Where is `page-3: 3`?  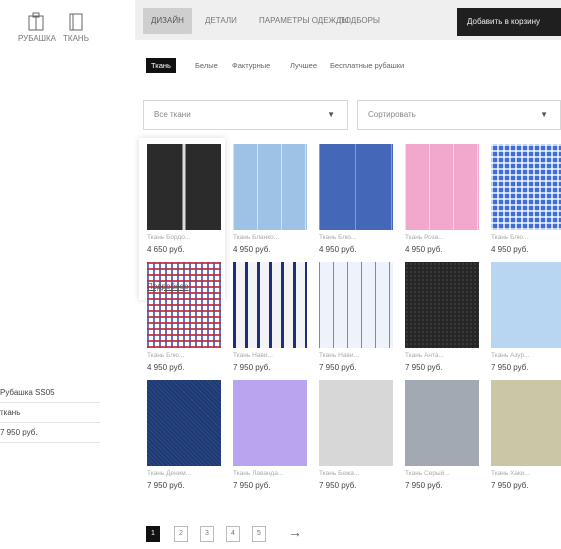
page-3: 3 is located at coordinates (207, 534).